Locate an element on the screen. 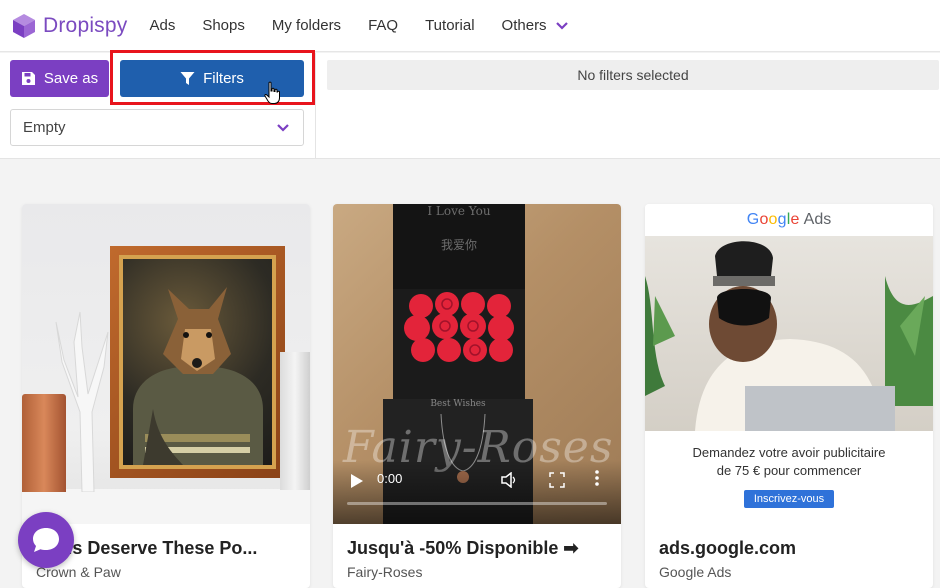 The width and height of the screenshot is (940, 588). man-with-laptop-photo is located at coordinates (789, 333).